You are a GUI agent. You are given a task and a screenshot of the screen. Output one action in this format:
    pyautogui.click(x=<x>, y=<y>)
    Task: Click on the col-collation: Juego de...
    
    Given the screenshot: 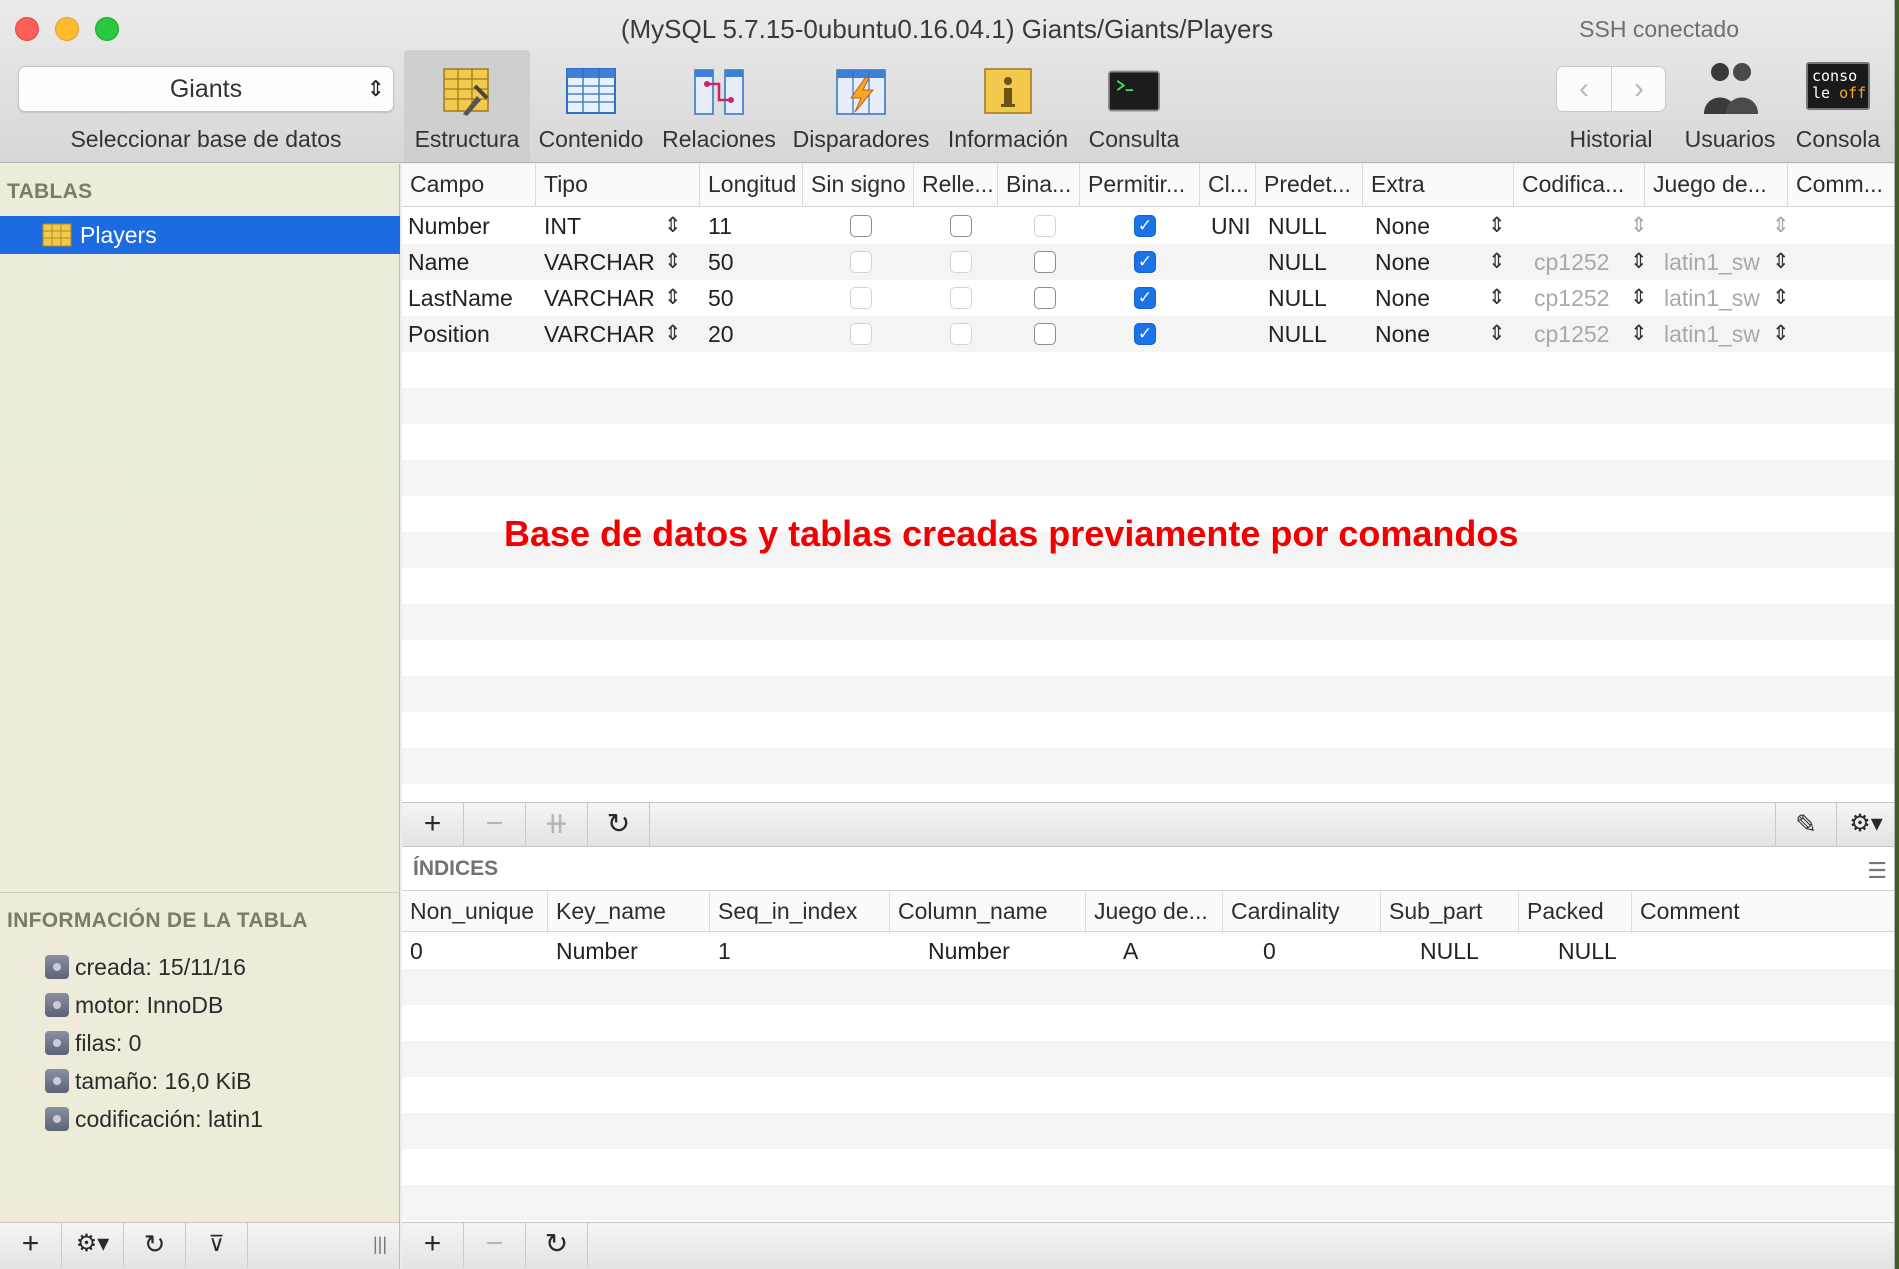 What is the action you would take?
    pyautogui.click(x=1154, y=912)
    